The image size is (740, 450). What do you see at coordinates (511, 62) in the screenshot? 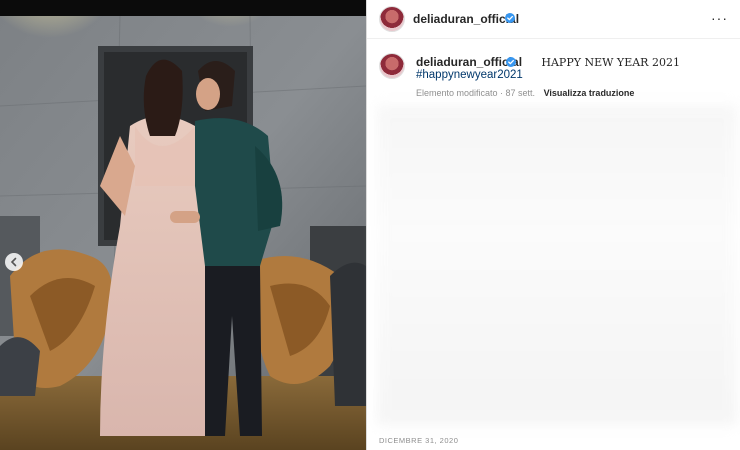
I see `caption-verified-badge-icon` at bounding box center [511, 62].